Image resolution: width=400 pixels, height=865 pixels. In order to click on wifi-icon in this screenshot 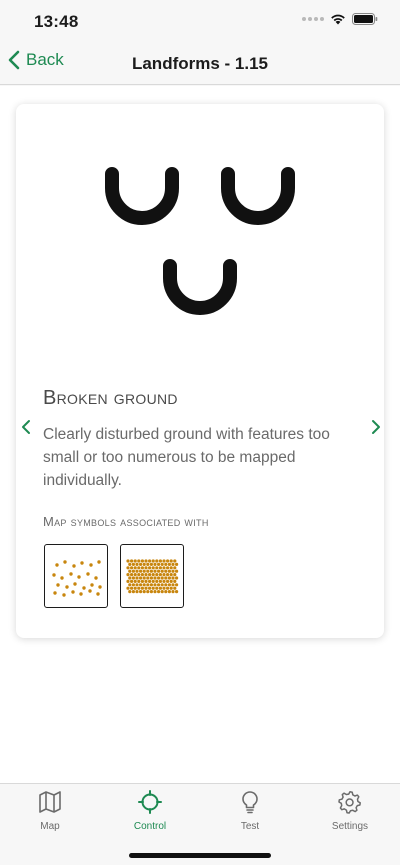, I will do `click(338, 19)`.